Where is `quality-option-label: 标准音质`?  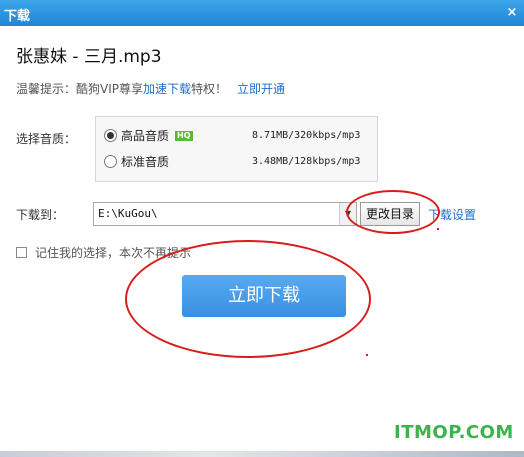 quality-option-label: 标准音质 is located at coordinates (145, 162).